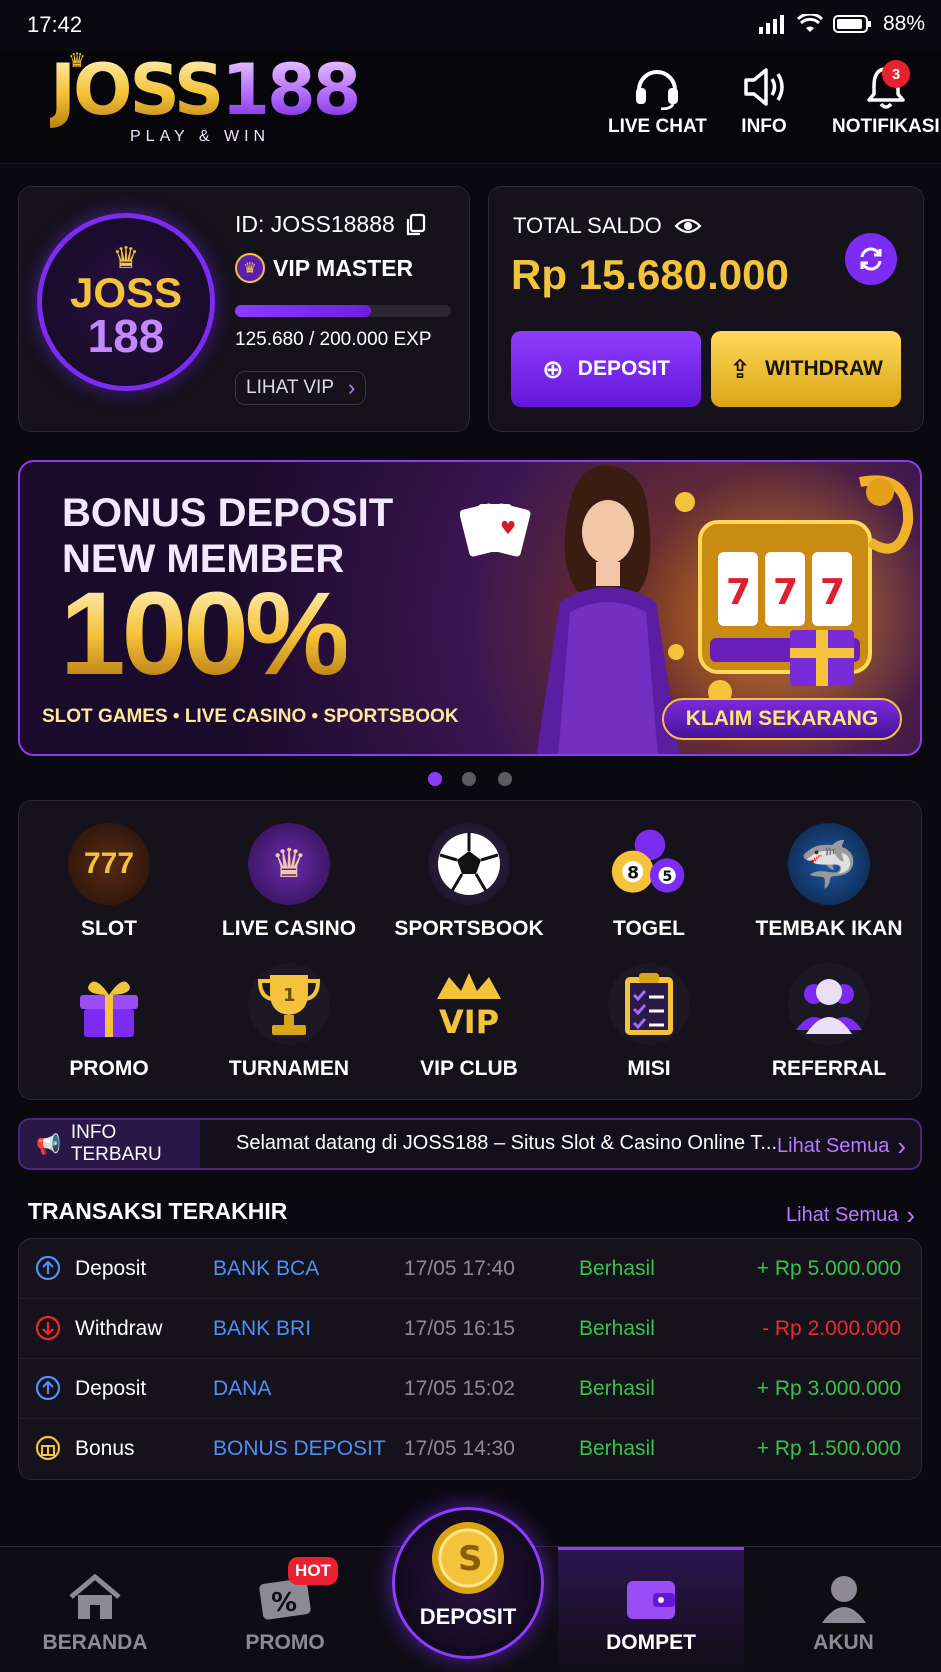 Image resolution: width=941 pixels, height=1672 pixels. Describe the element at coordinates (740, 368) in the screenshot. I see `withdraw-icon: ⇪` at that location.